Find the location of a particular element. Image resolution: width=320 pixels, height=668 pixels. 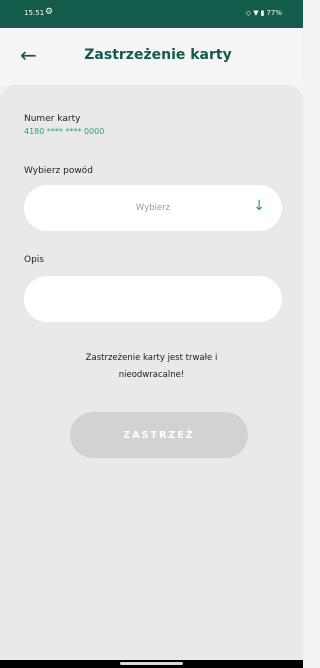

arrow-down-icon: ↓ is located at coordinates (259, 206).